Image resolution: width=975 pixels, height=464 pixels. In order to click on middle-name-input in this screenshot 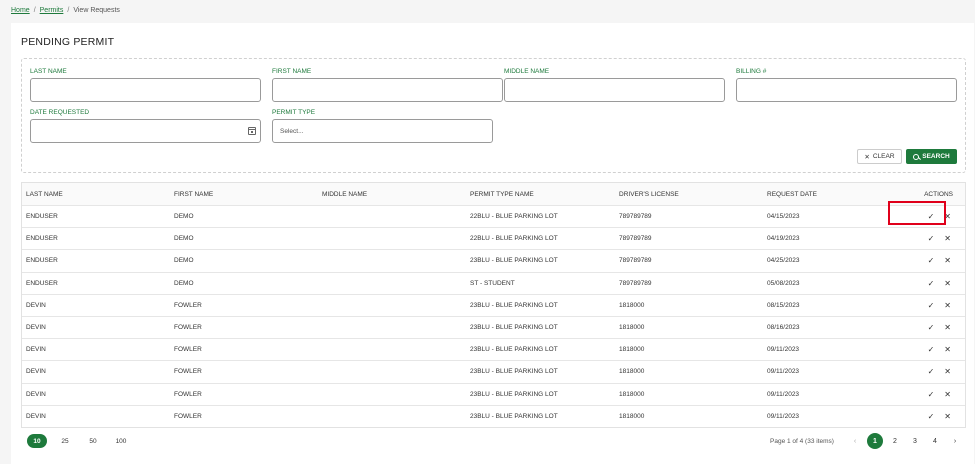, I will do `click(614, 90)`.